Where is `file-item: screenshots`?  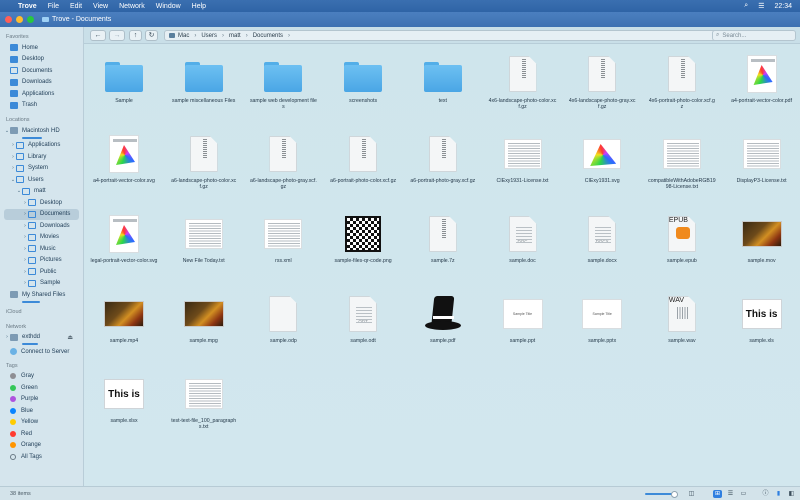
file-item: screenshots is located at coordinates (363, 86).